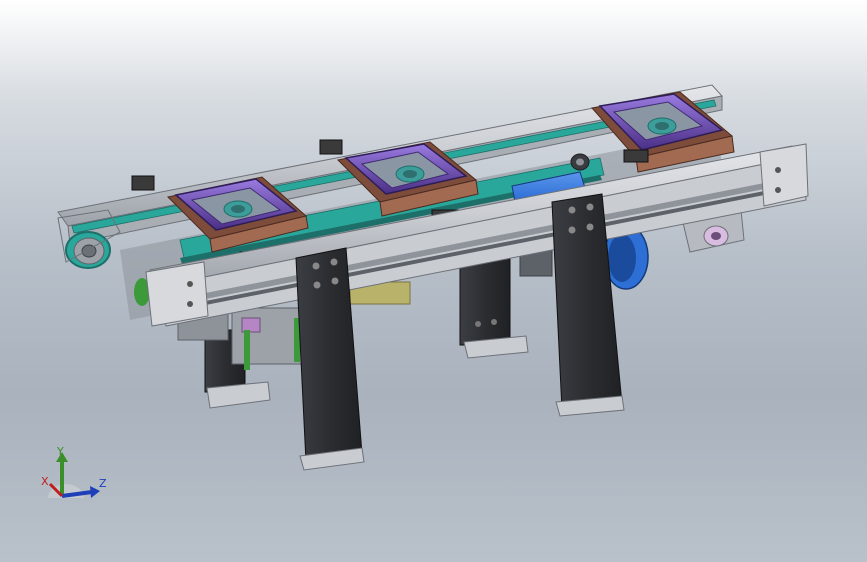 This screenshot has height=562, width=867. Describe the element at coordinates (103, 483) in the screenshot. I see `triad-z-label: Z` at that location.